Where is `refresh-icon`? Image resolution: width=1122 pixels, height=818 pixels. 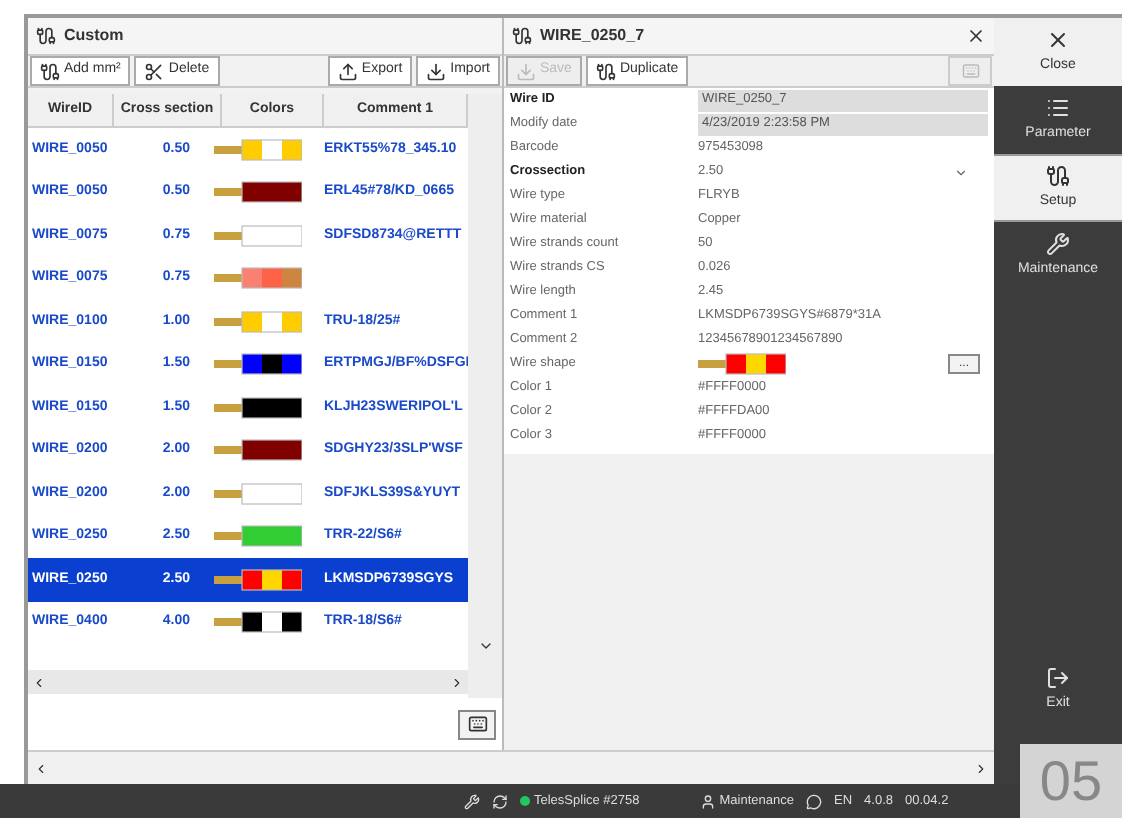 refresh-icon is located at coordinates (500, 801).